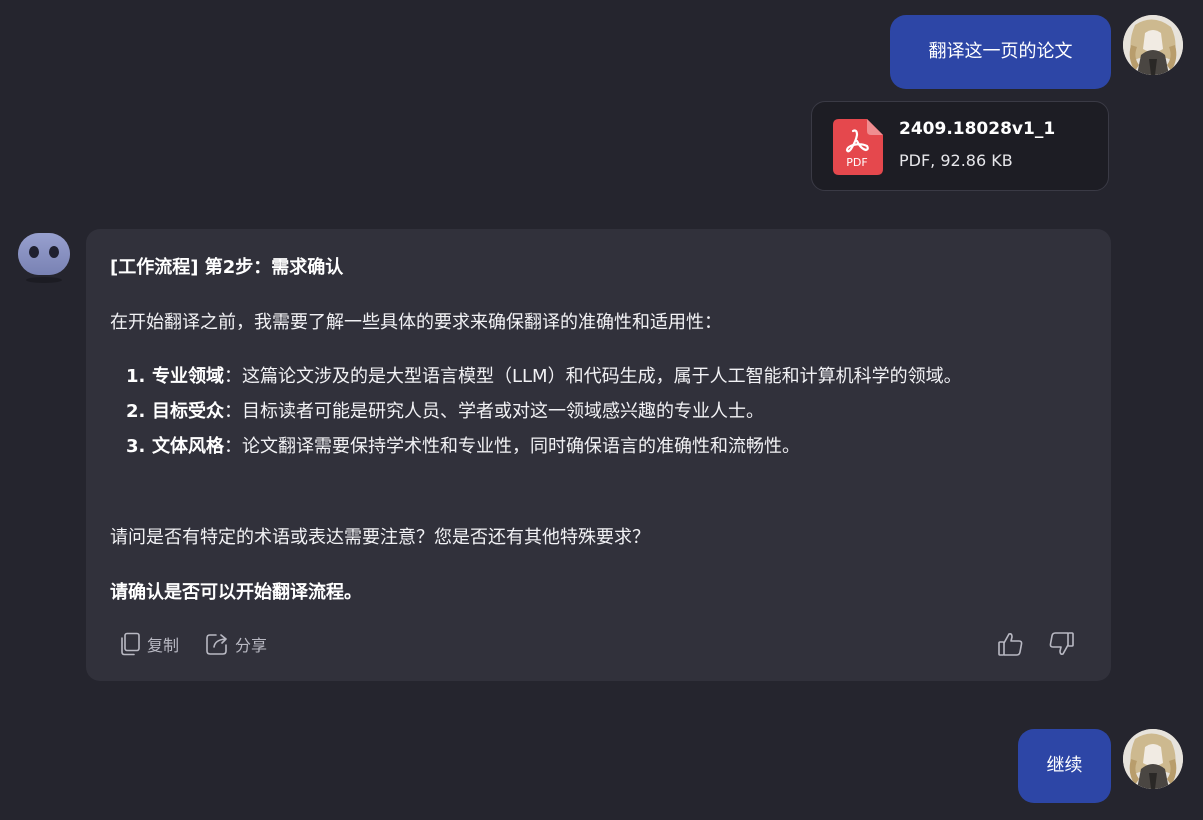  What do you see at coordinates (512, 446) in the screenshot?
I see `requirement-text: ：论文翻译需要保持学术性和专业性，同时确保语言的准确性和流畅性。` at bounding box center [512, 446].